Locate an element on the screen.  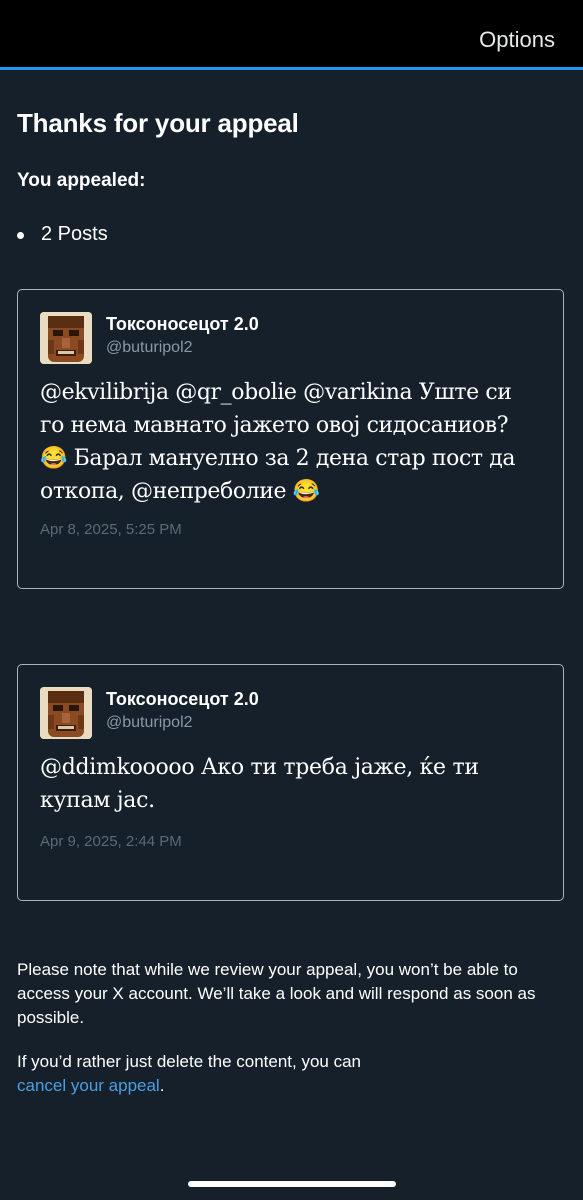
top-bar: Options is located at coordinates (291, 33).